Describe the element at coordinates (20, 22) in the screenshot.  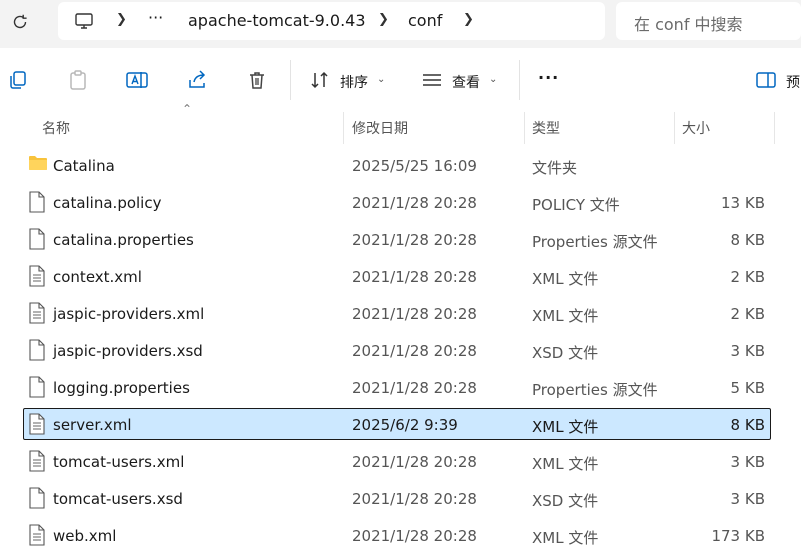
I see `refresh-button` at that location.